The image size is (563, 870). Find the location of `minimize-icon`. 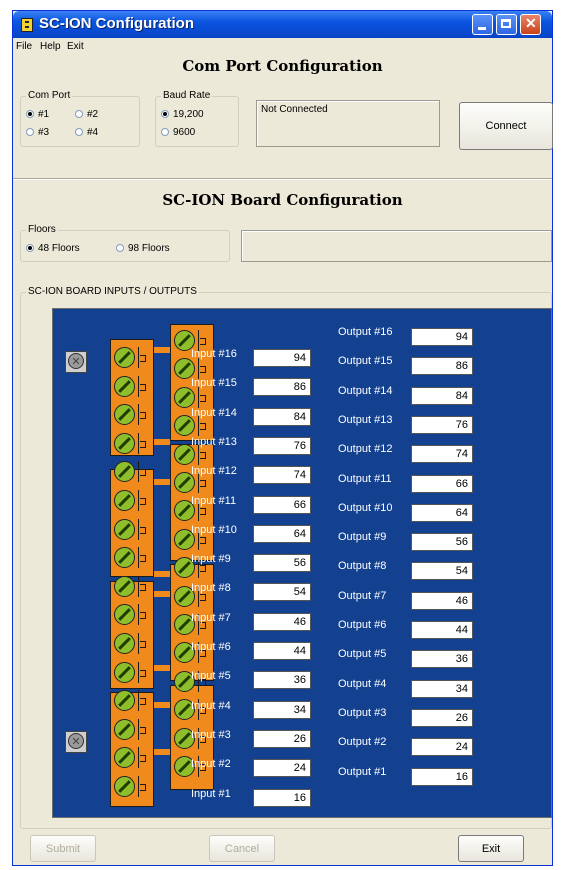

minimize-icon is located at coordinates (482, 24).